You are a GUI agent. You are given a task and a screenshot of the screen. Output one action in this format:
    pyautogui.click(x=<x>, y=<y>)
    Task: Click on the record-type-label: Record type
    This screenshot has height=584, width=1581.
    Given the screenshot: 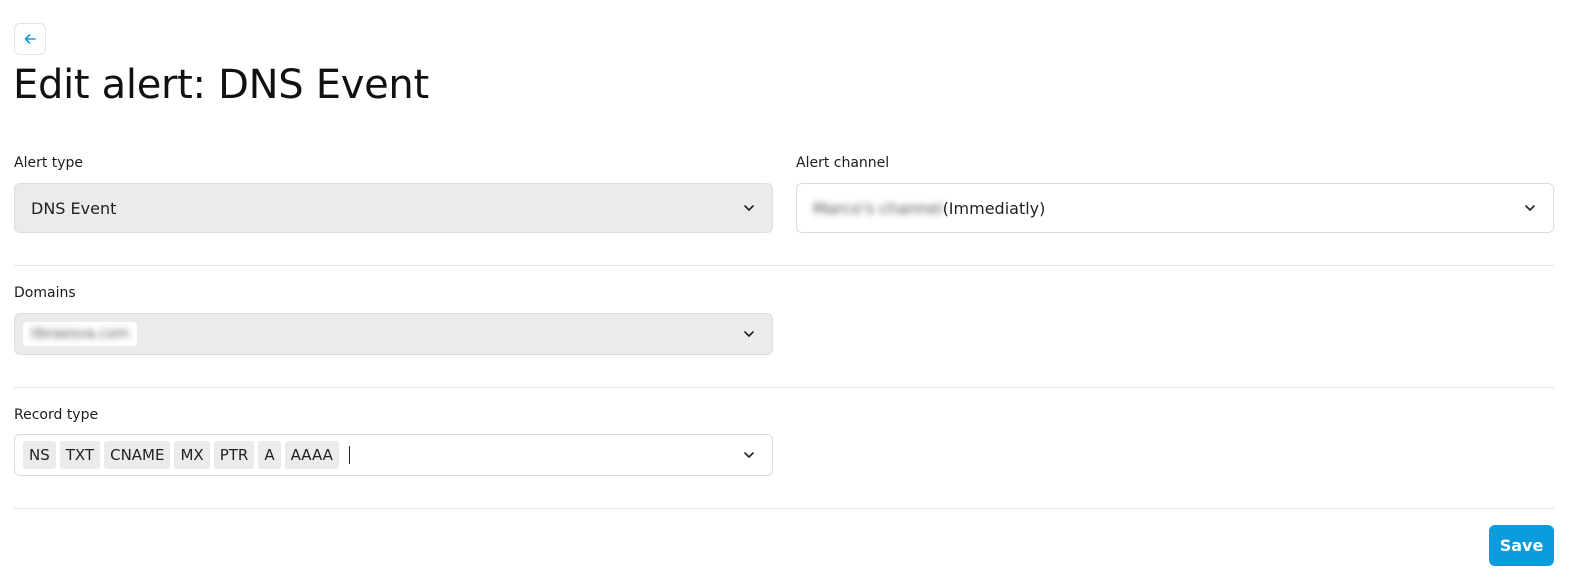 What is the action you would take?
    pyautogui.click(x=56, y=415)
    